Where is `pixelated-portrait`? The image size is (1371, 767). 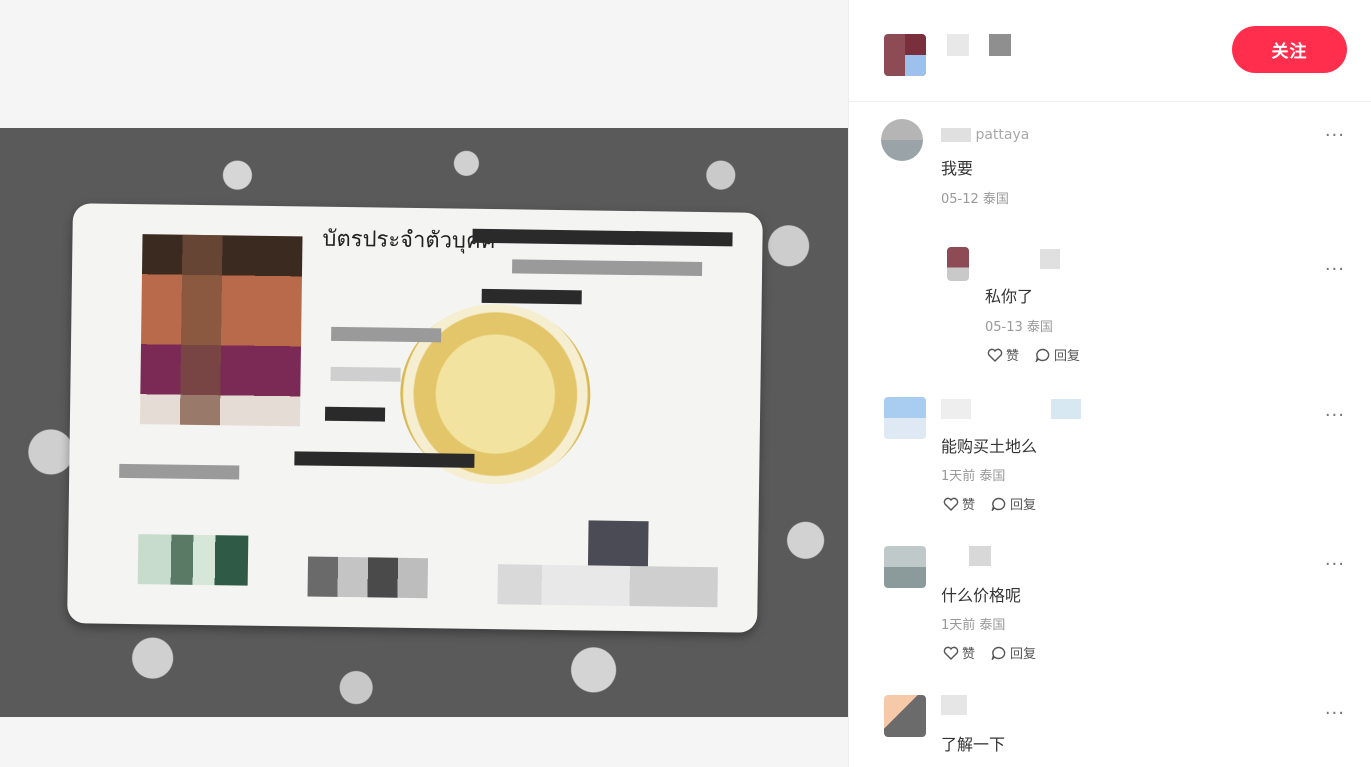
pixelated-portrait is located at coordinates (221, 330).